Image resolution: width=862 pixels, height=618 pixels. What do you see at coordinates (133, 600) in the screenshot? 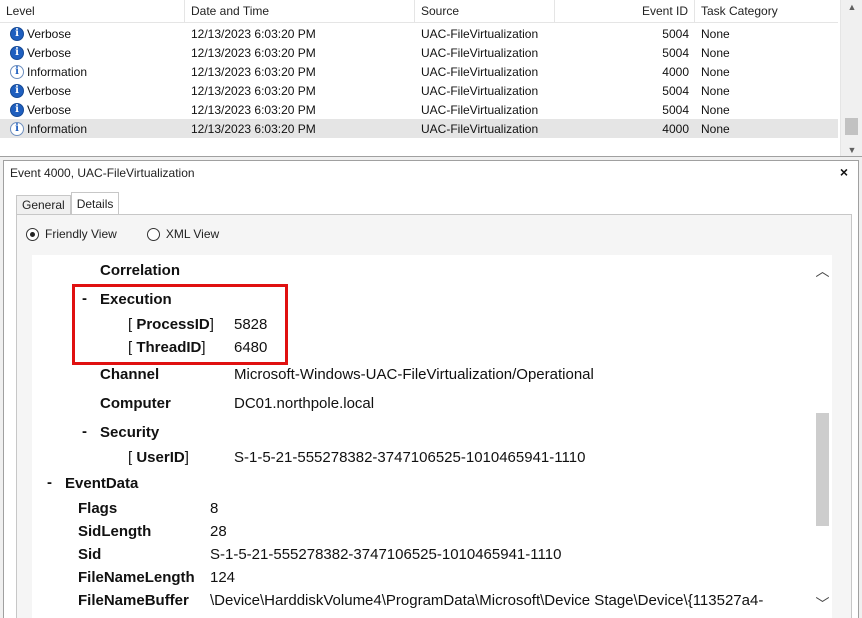
I see `file-name-buffer-label: FileNameBuffer` at bounding box center [133, 600].